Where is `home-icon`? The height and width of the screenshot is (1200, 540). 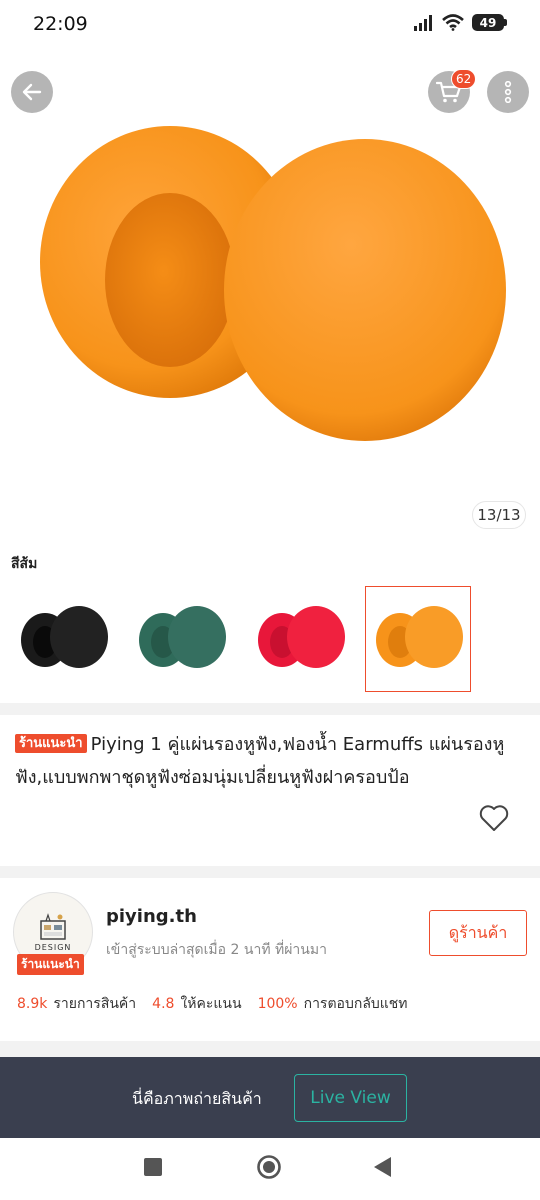 home-icon is located at coordinates (269, 1167).